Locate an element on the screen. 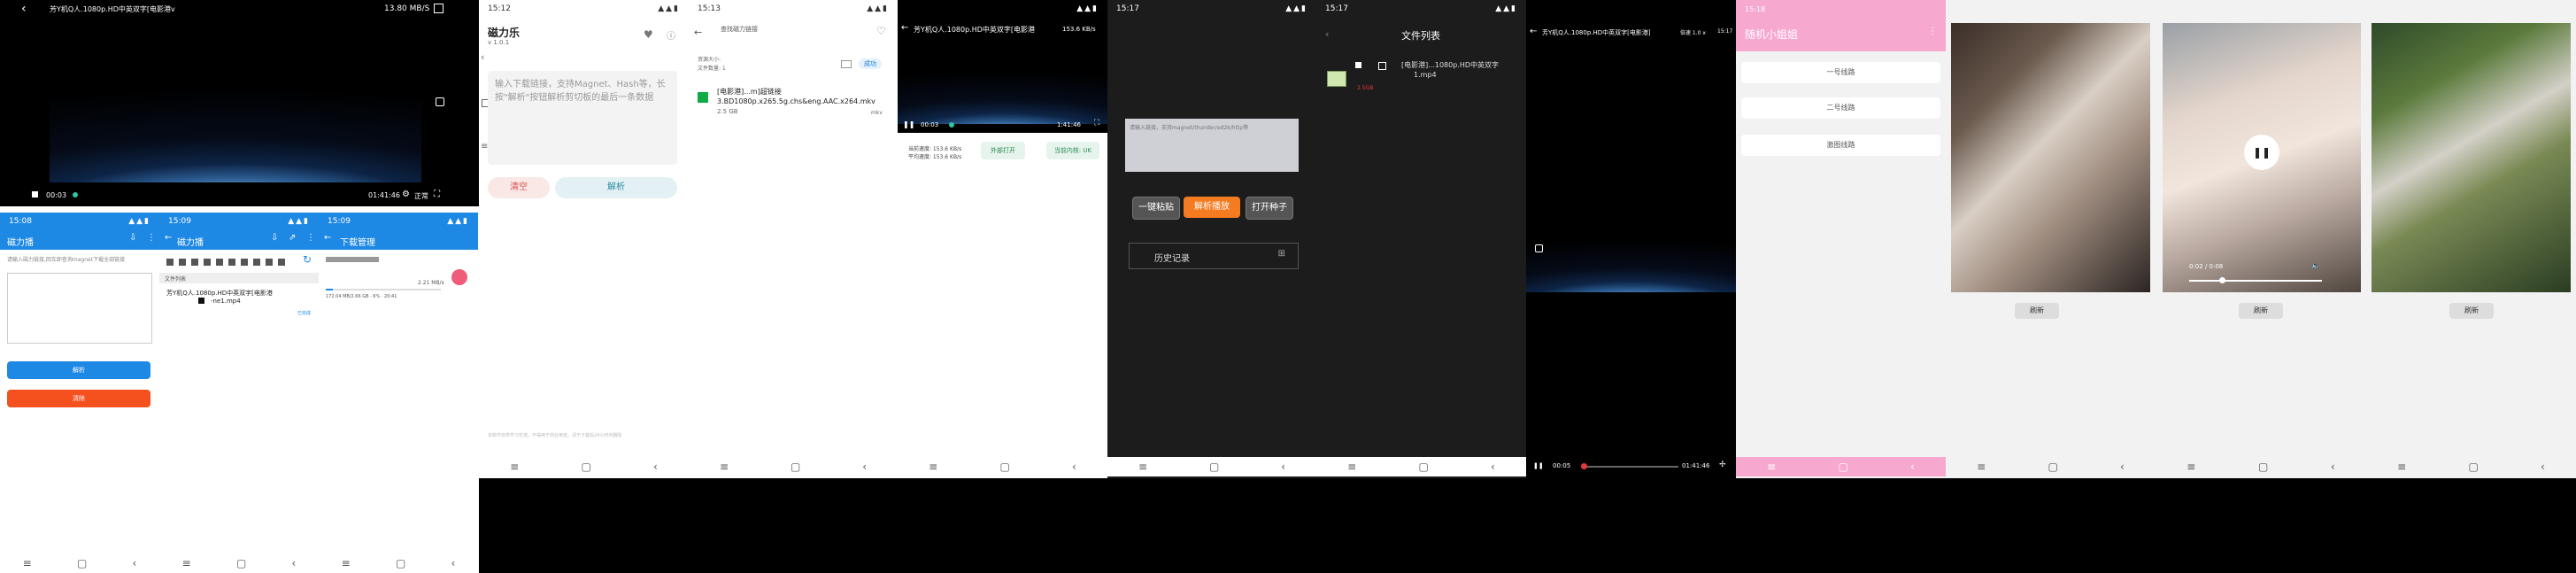 This screenshot has width=2576, height=573. line-three-button: 激图线路 is located at coordinates (1840, 145).